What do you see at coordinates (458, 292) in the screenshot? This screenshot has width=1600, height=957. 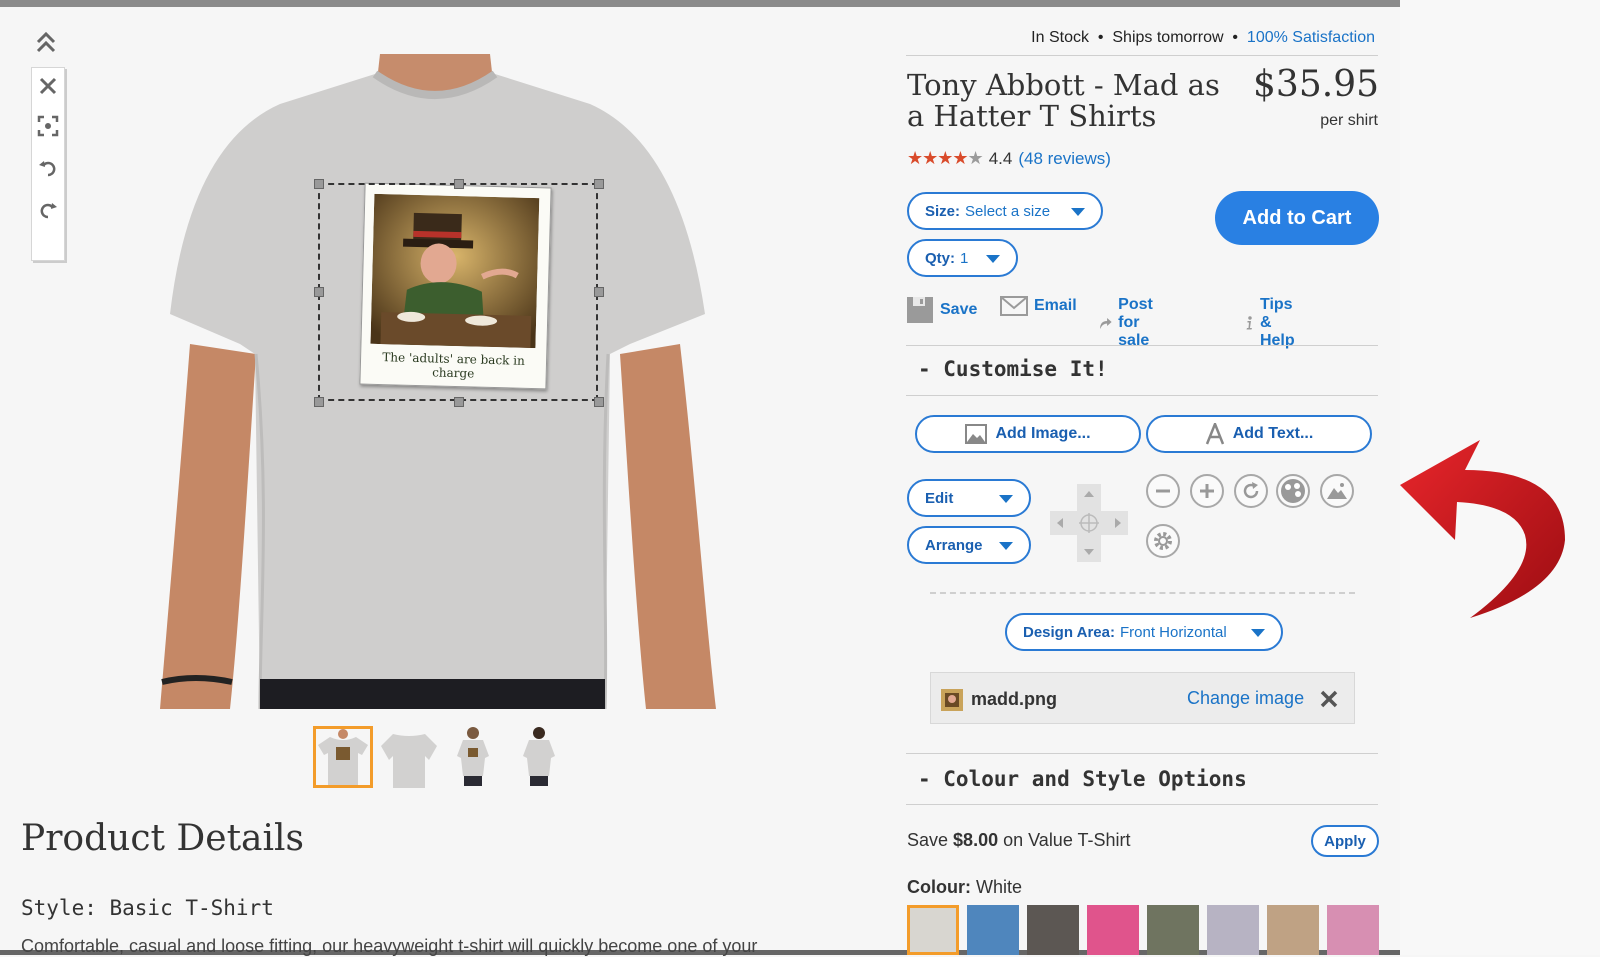 I see `design-selection-box` at bounding box center [458, 292].